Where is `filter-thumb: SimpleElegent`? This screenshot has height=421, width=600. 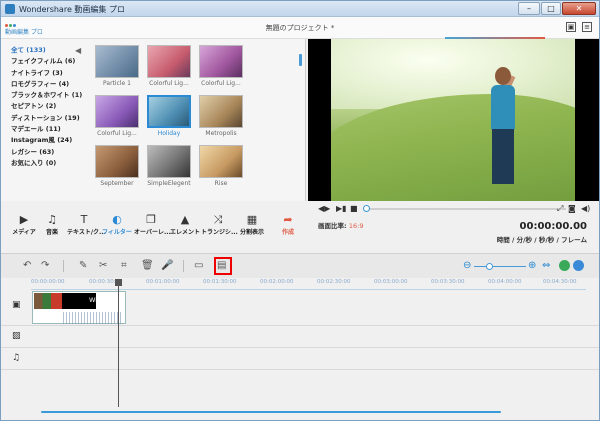 filter-thumb: SimpleElegent is located at coordinates (169, 167).